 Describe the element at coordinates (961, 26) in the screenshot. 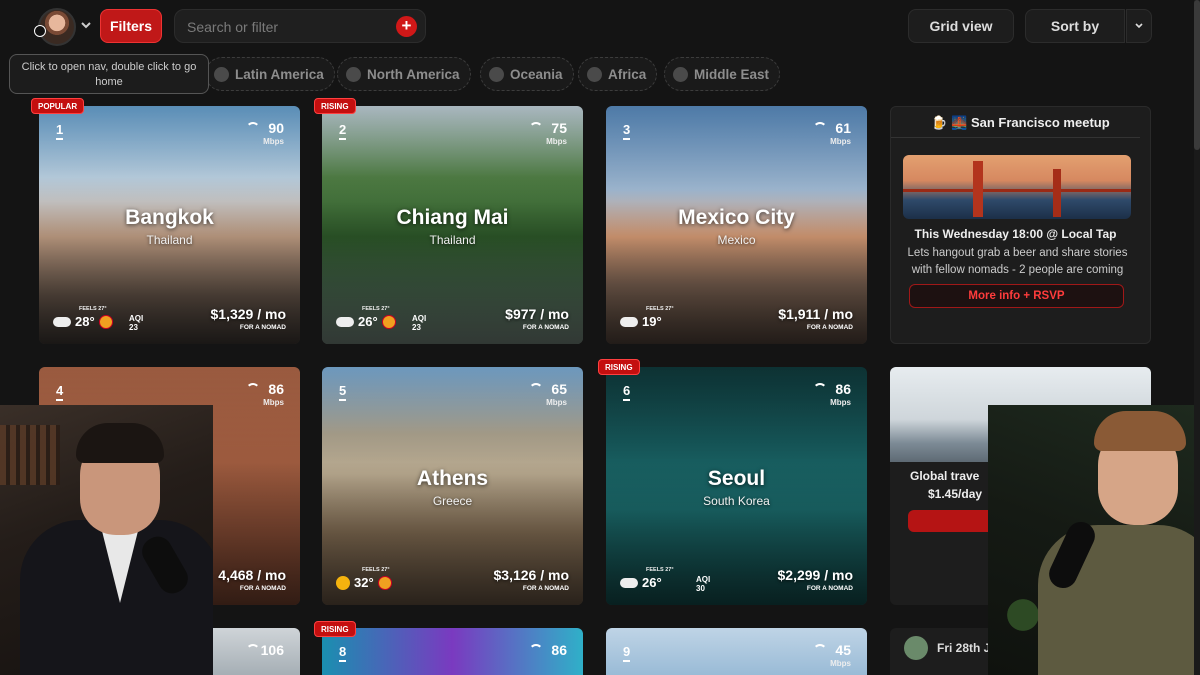

I see `grid-view-button: Grid view` at that location.